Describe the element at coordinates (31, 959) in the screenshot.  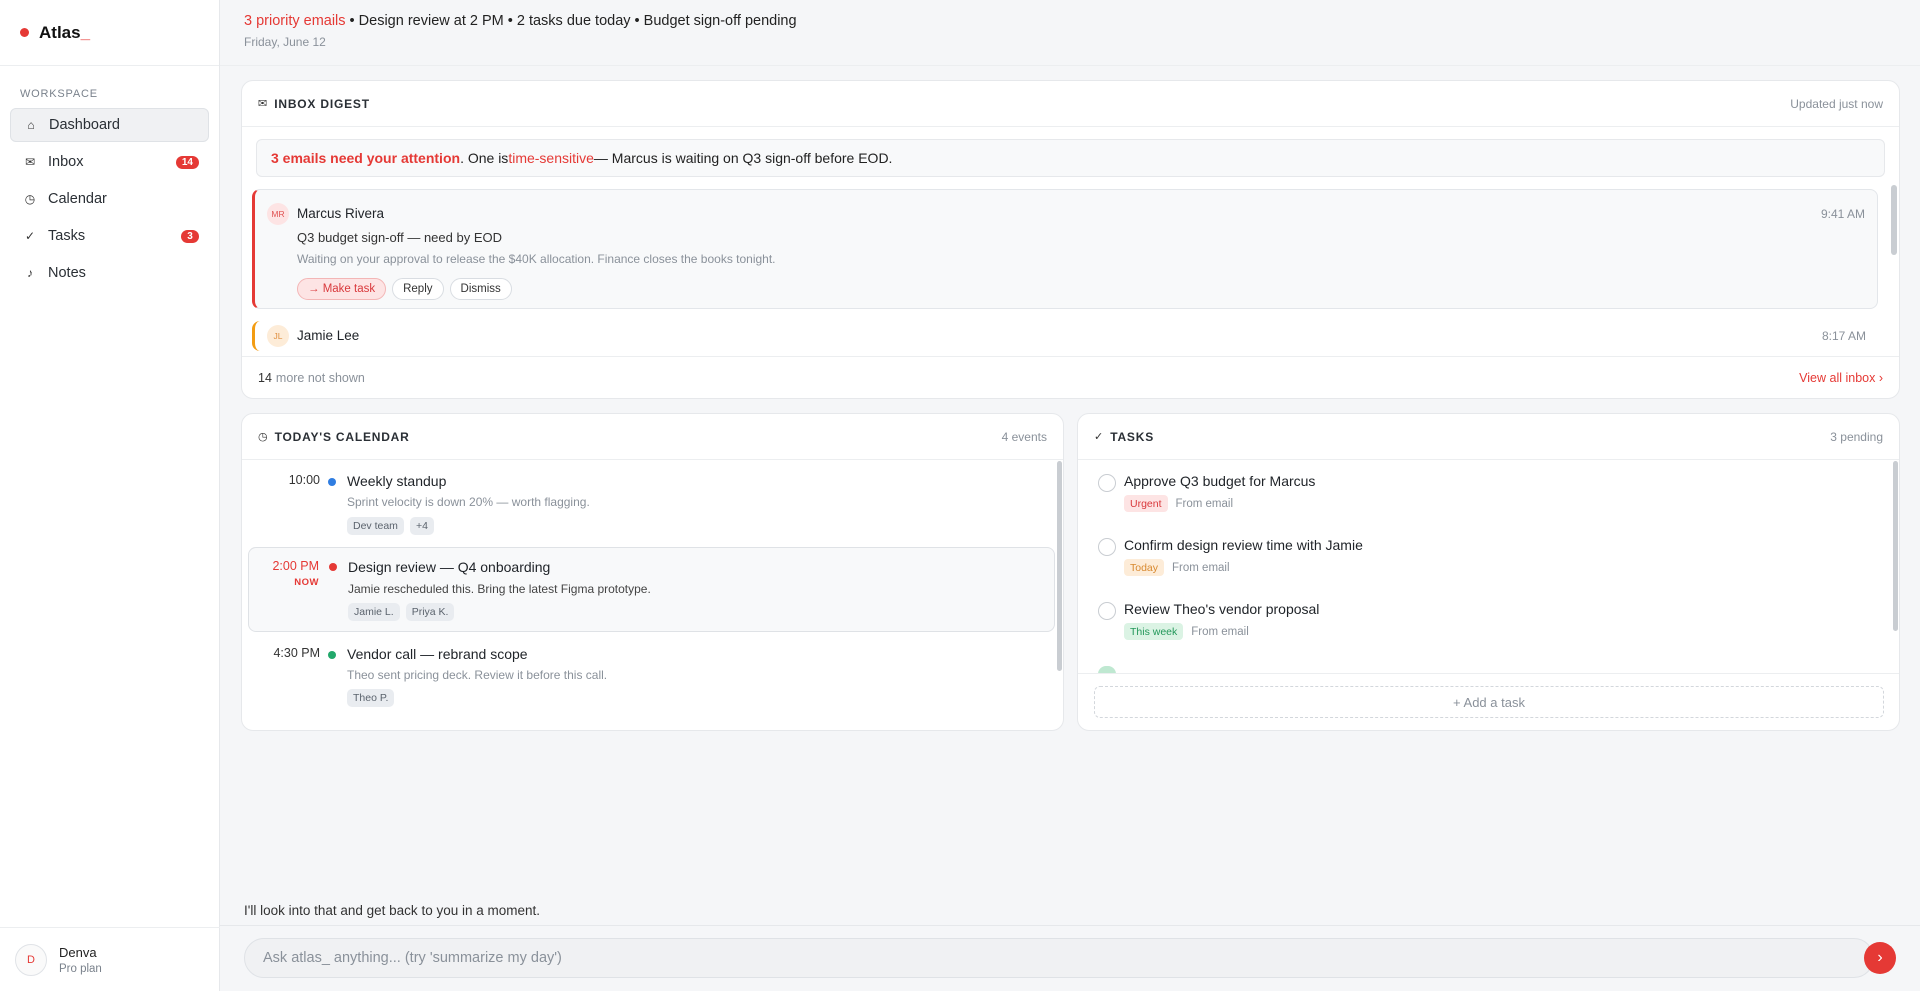
I see `avatar: D` at that location.